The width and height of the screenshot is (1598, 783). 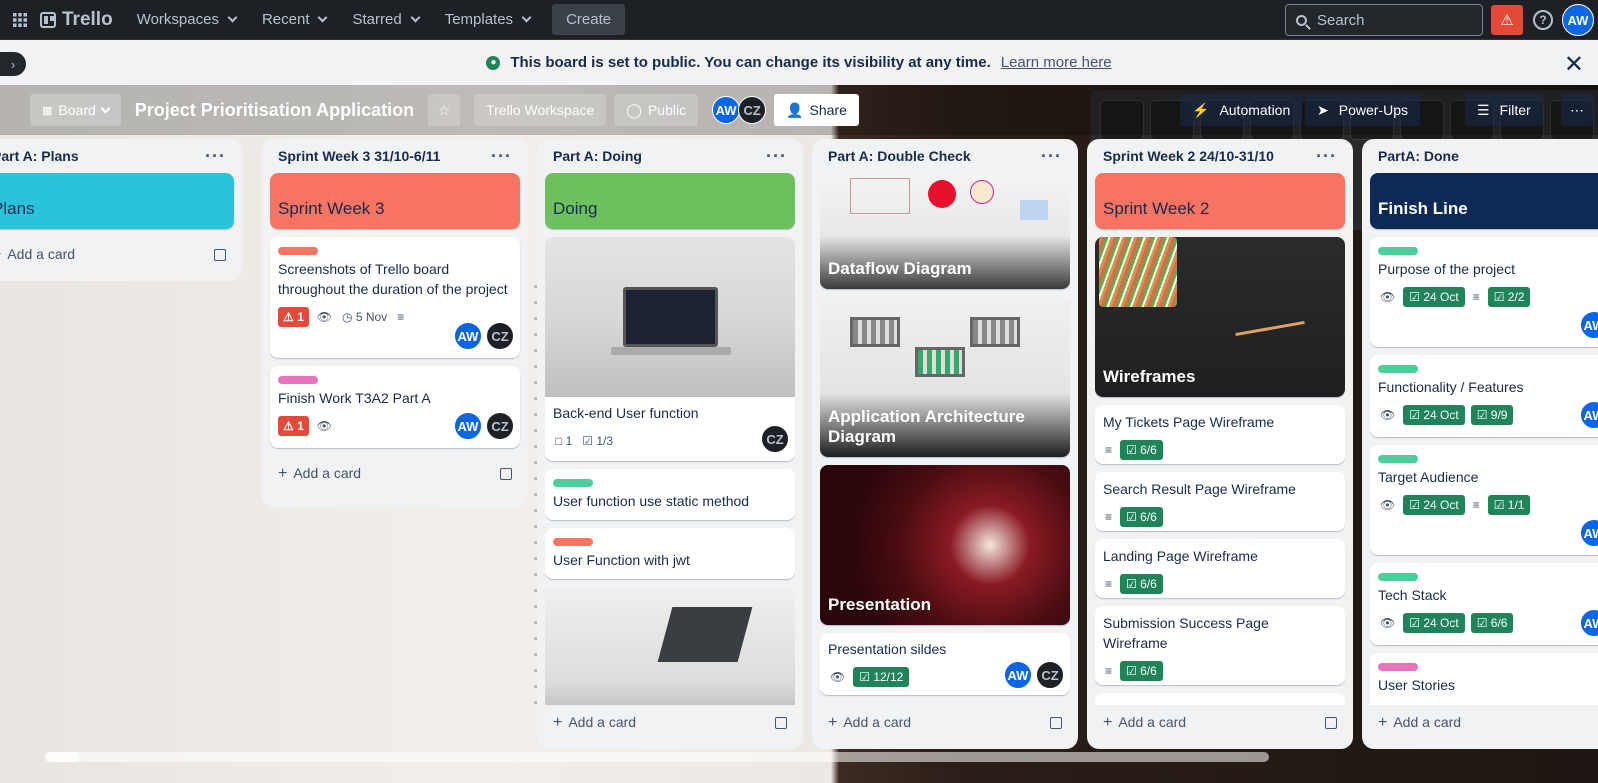 What do you see at coordinates (1484, 301) in the screenshot?
I see `card-badges: 👁 ☑ 24 Oct ≡ ☑ 2/2` at bounding box center [1484, 301].